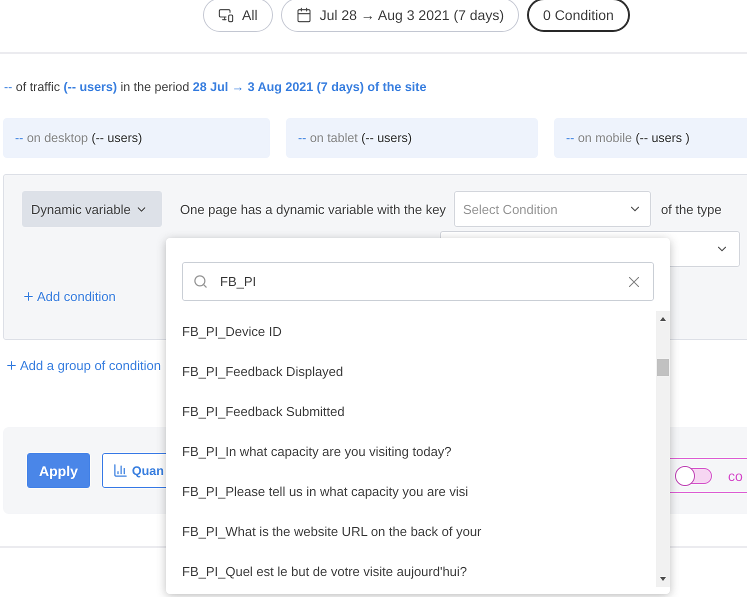 The image size is (747, 597). Describe the element at coordinates (69, 296) in the screenshot. I see `add-condition-link: Add condition` at that location.